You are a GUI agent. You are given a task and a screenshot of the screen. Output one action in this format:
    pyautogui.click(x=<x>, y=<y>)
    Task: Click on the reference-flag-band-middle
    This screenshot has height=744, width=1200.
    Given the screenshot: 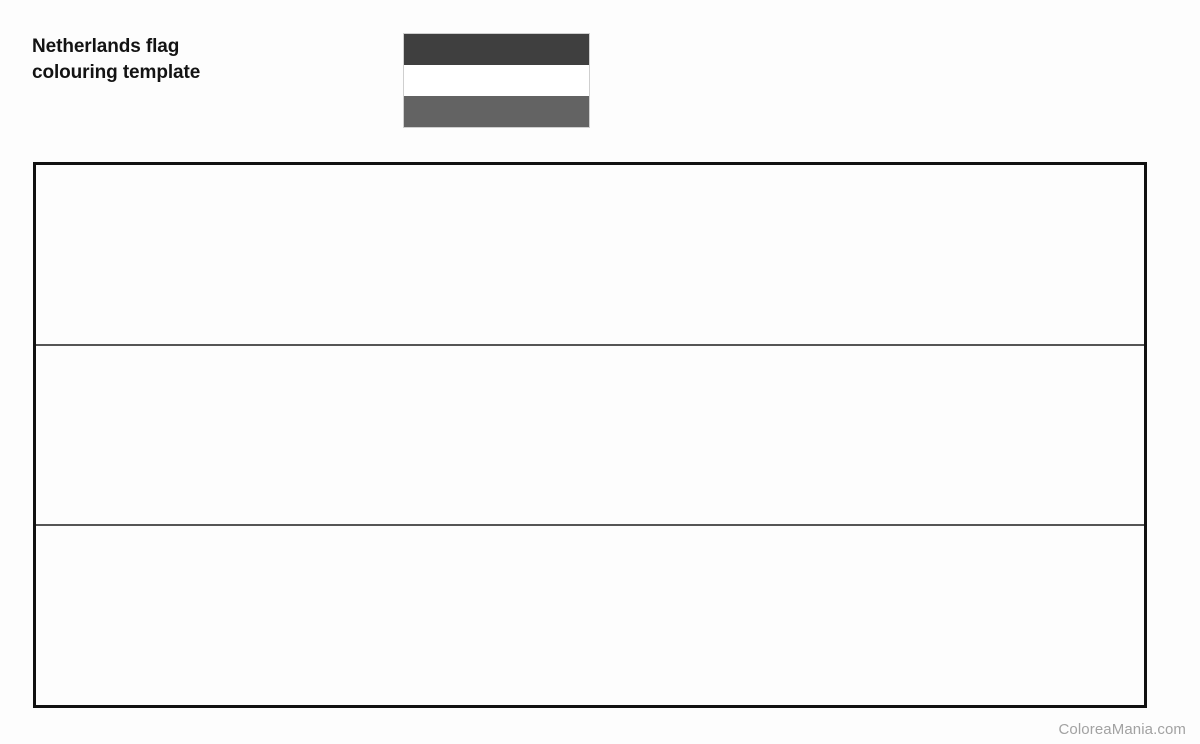 What is the action you would take?
    pyautogui.click(x=496, y=80)
    